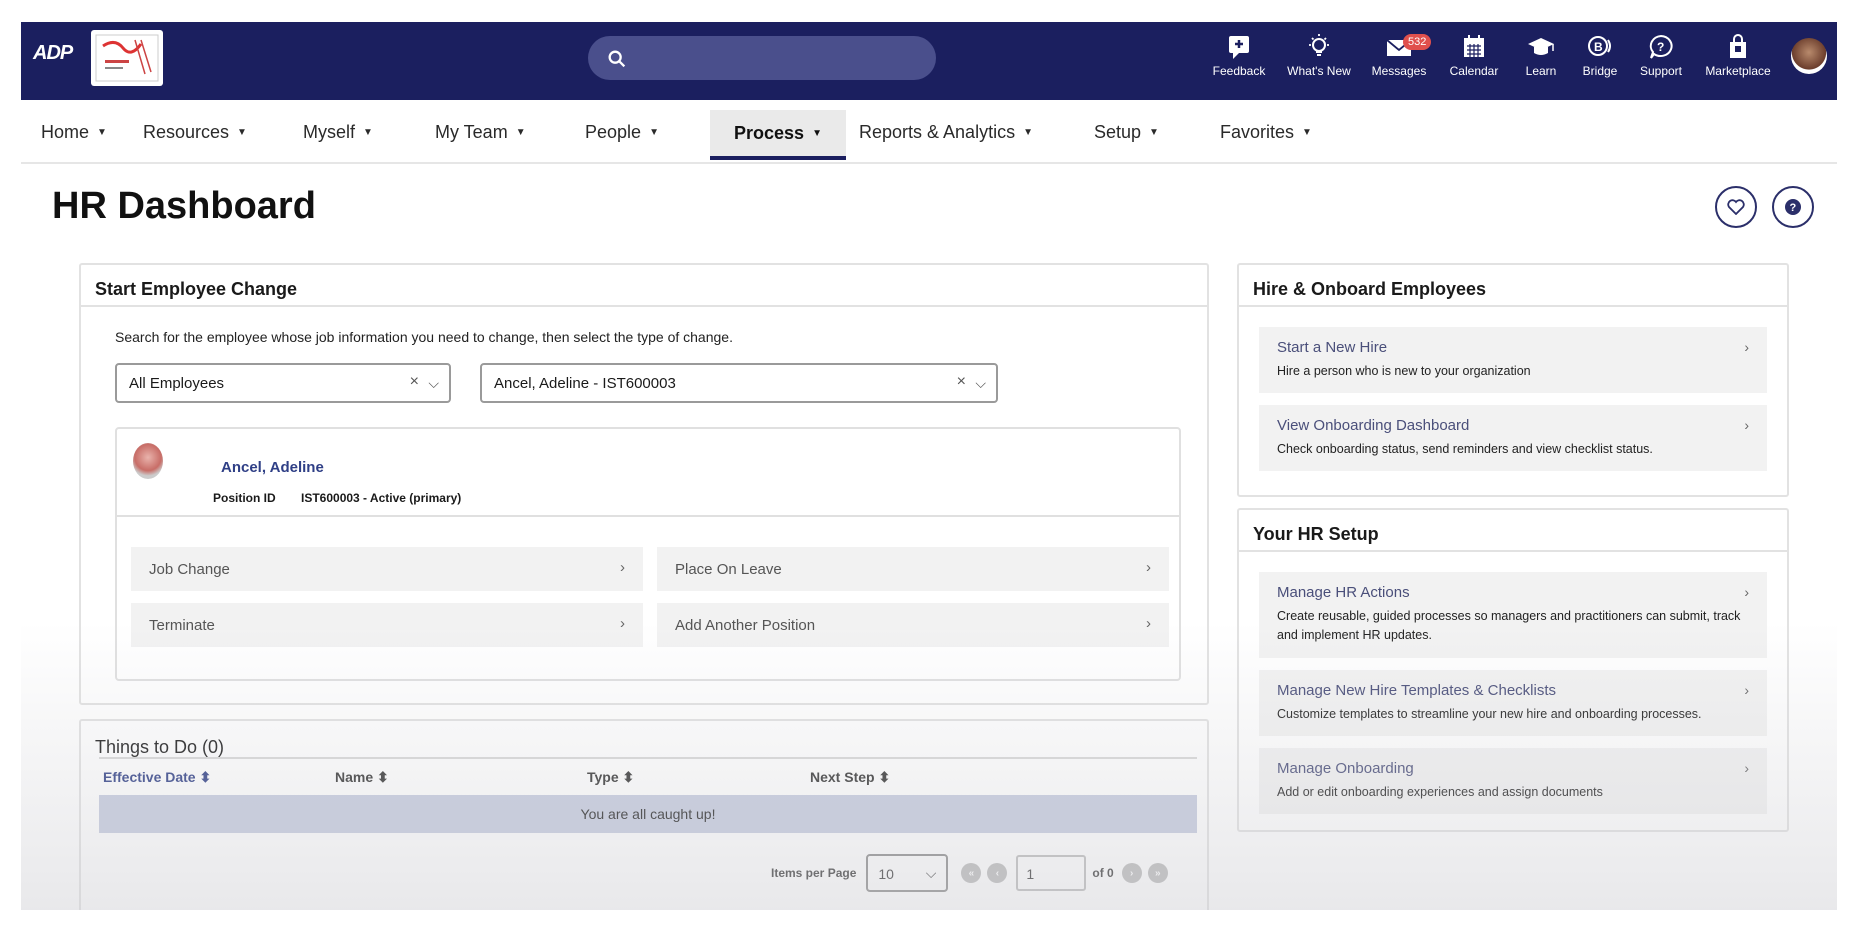  Describe the element at coordinates (283, 383) in the screenshot. I see `employee-filter-select: All Employees × ⌵` at that location.